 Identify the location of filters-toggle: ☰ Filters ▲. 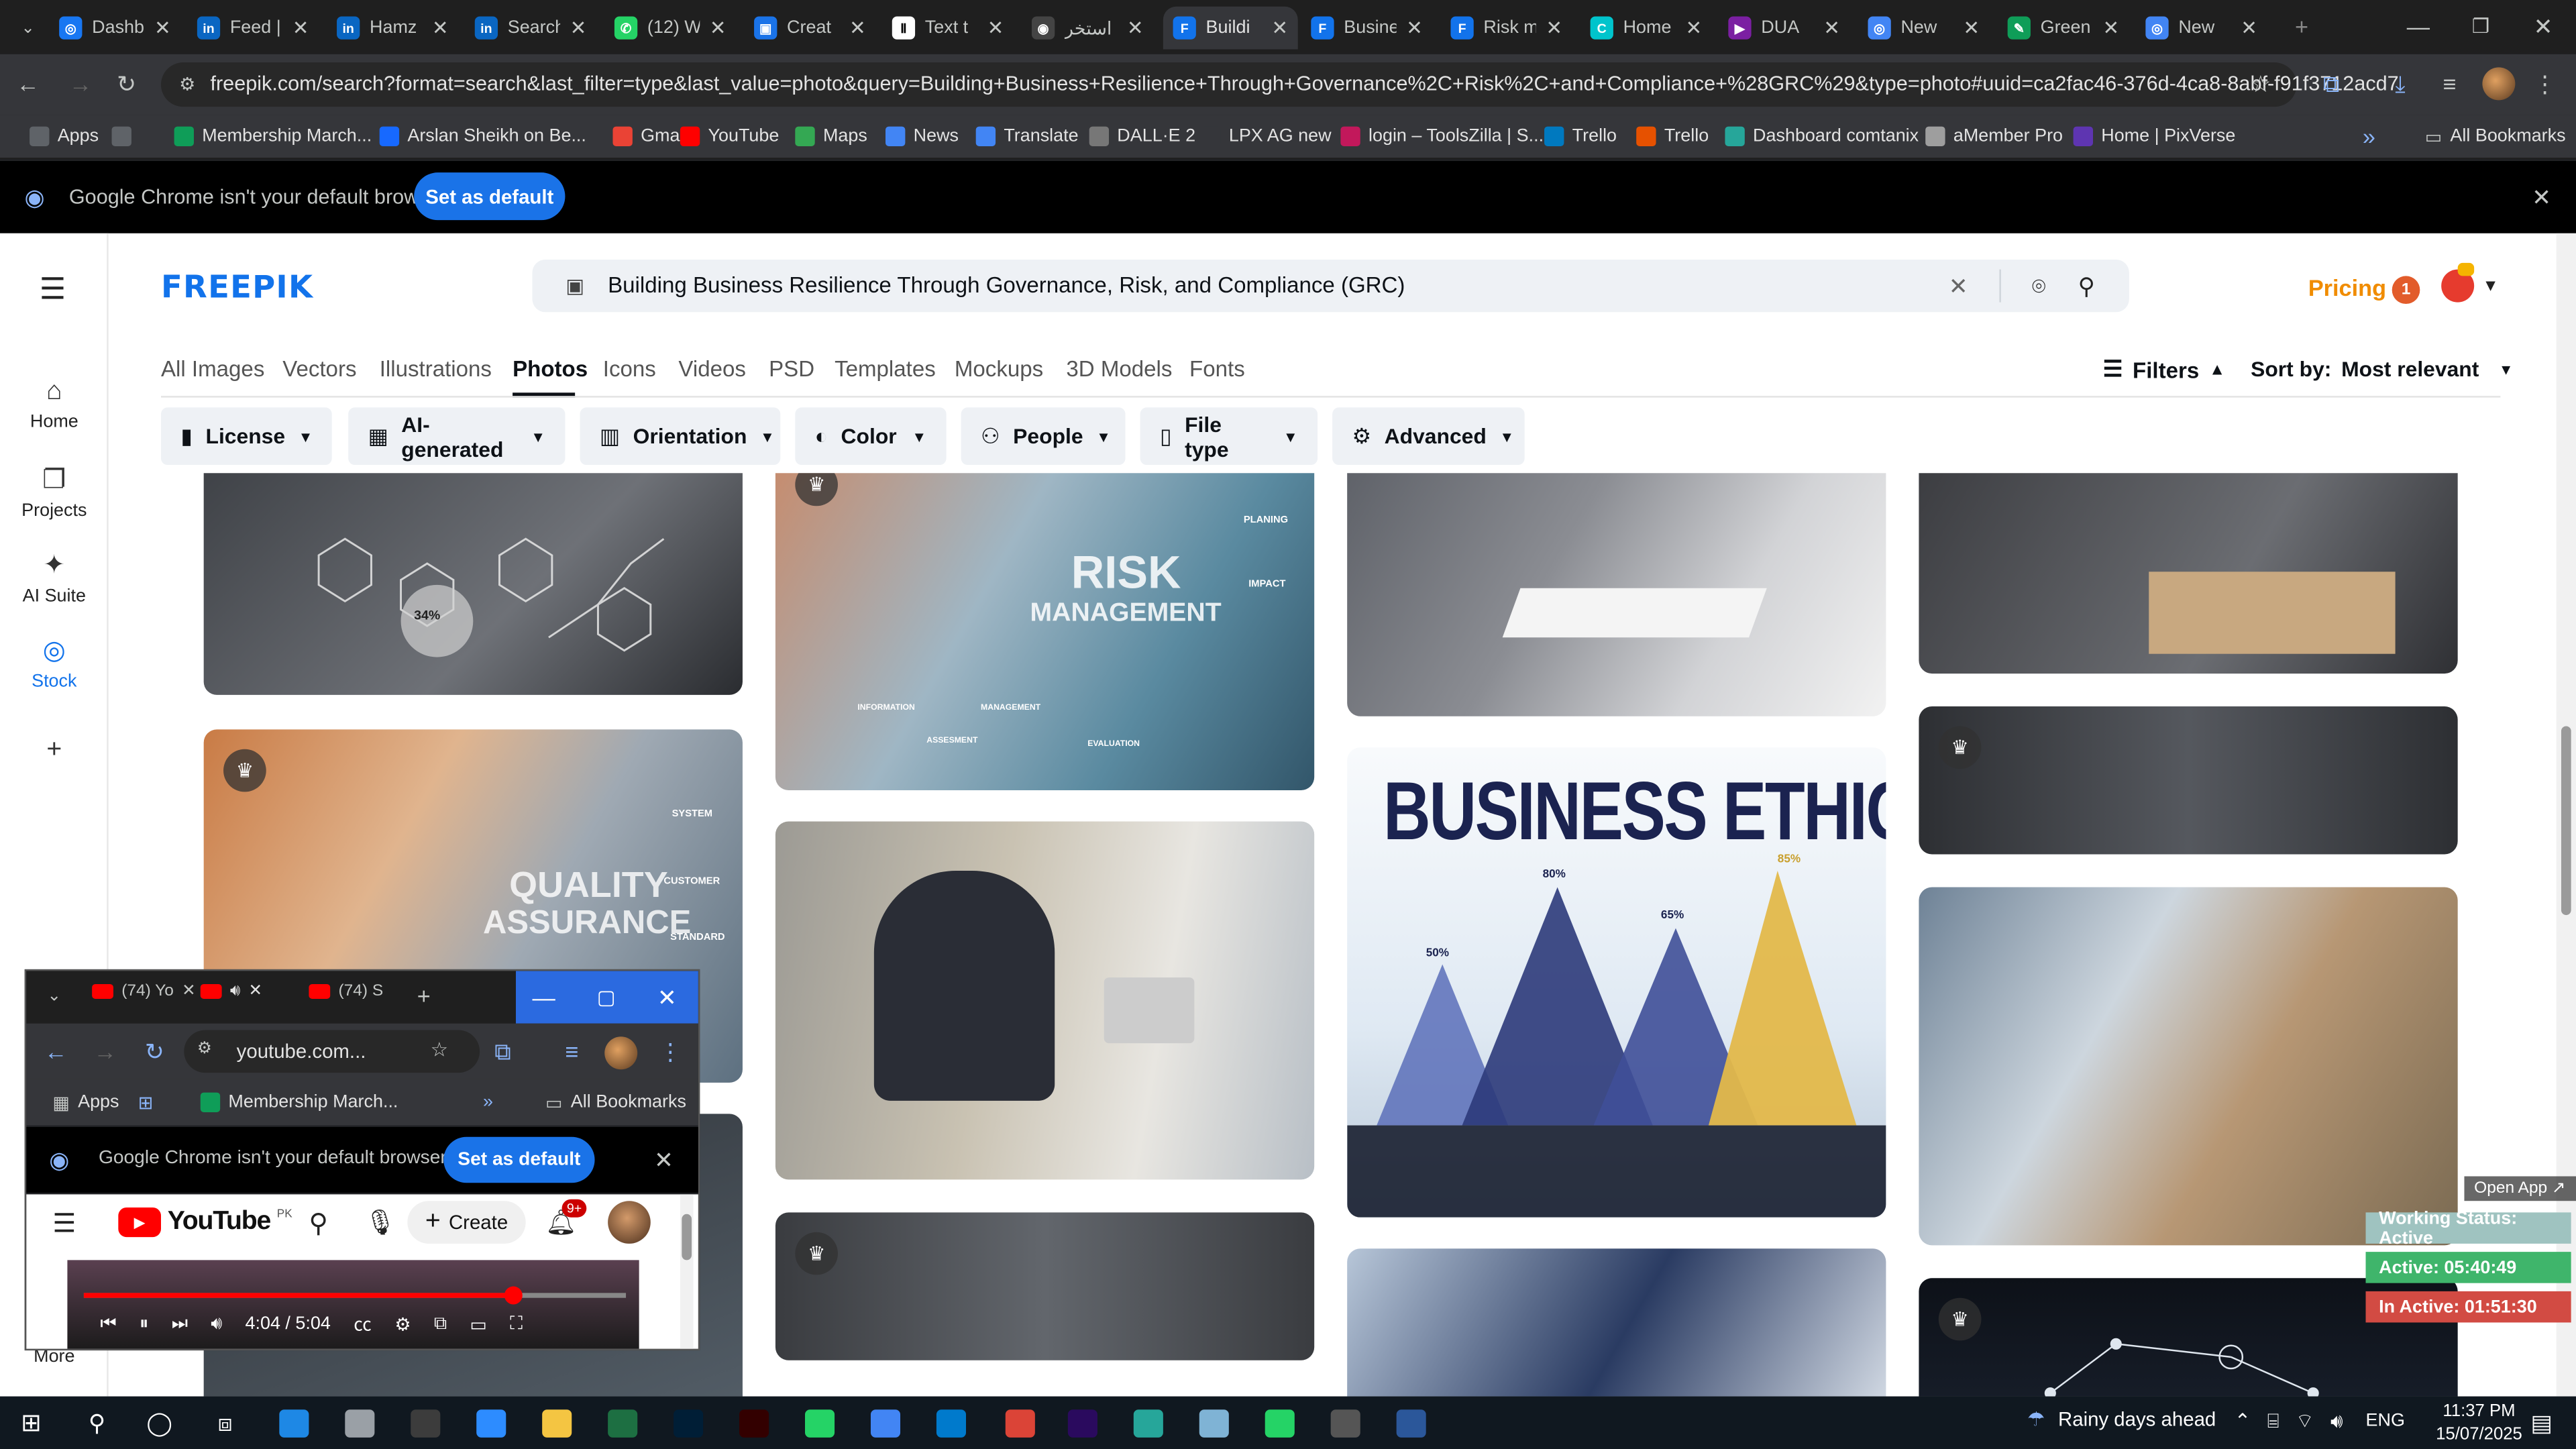
(2164, 369).